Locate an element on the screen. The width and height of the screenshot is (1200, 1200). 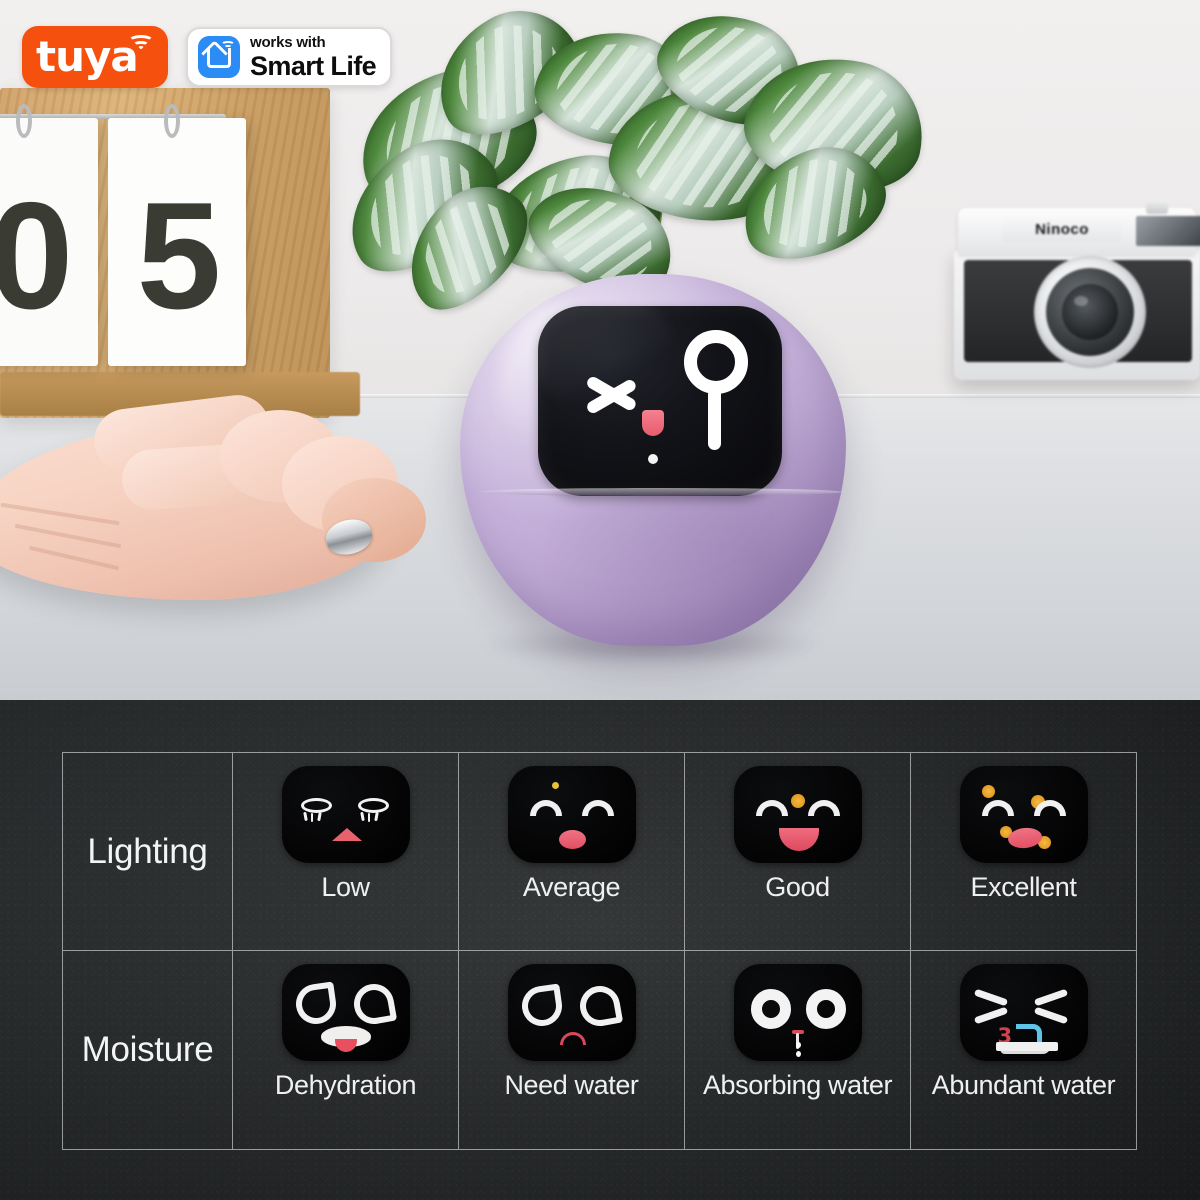
certification-badges: tuya works with Smart Life is located at coordinates (207, 57).